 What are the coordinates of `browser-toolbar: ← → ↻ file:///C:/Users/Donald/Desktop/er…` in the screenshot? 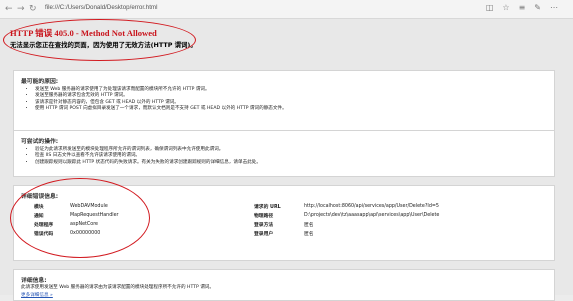 It's located at (286, 9).